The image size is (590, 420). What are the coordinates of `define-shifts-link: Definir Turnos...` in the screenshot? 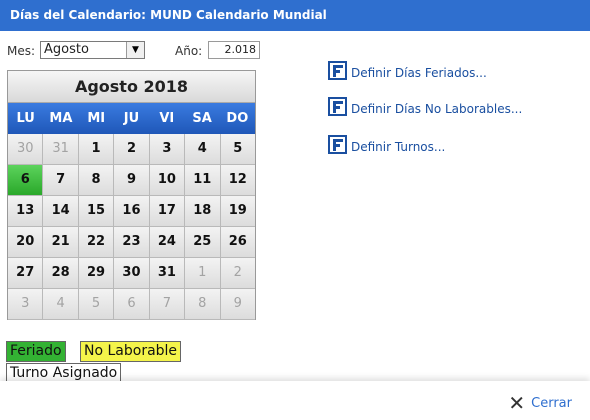 It's located at (386, 144).